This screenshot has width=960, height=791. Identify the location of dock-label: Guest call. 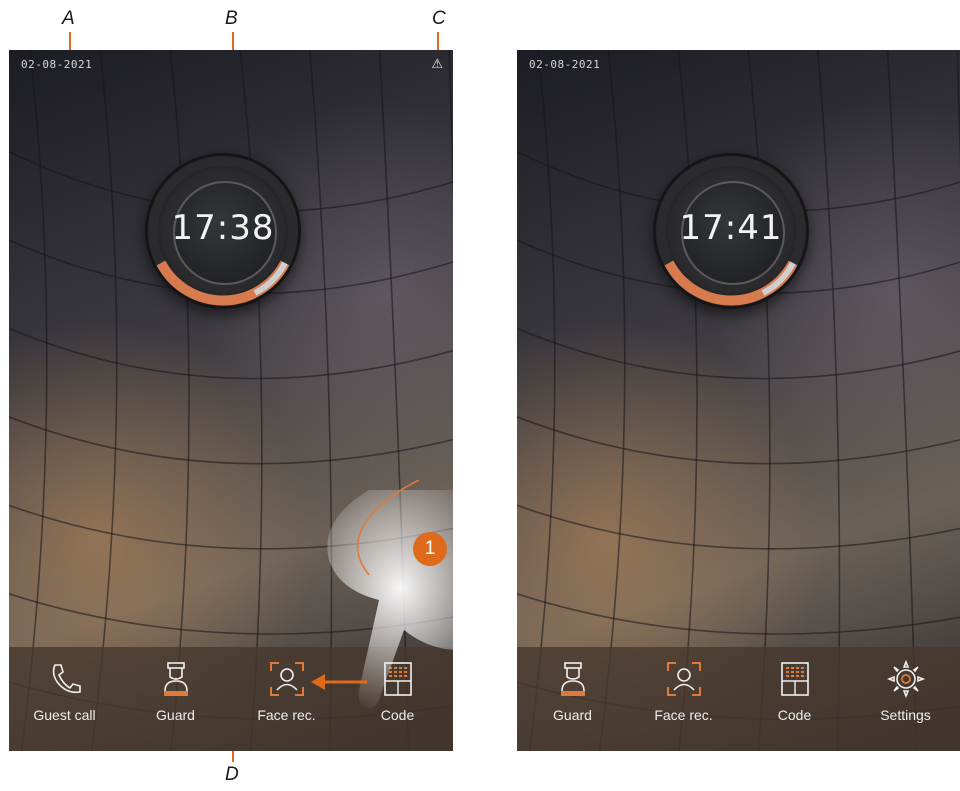
(64, 715).